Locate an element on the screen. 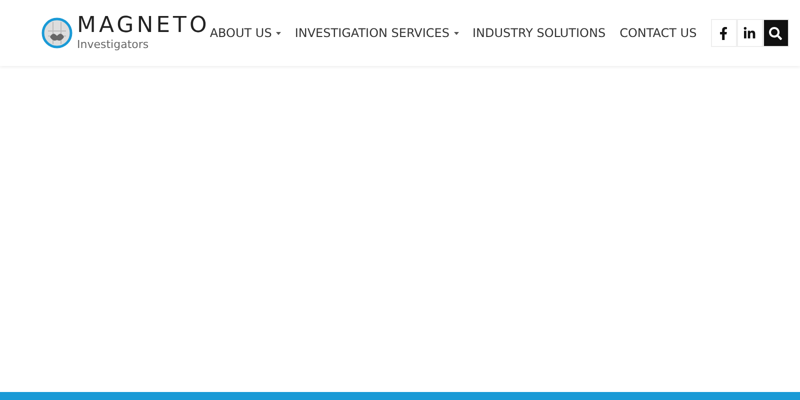 The image size is (800, 400). linkedin-button is located at coordinates (749, 33).